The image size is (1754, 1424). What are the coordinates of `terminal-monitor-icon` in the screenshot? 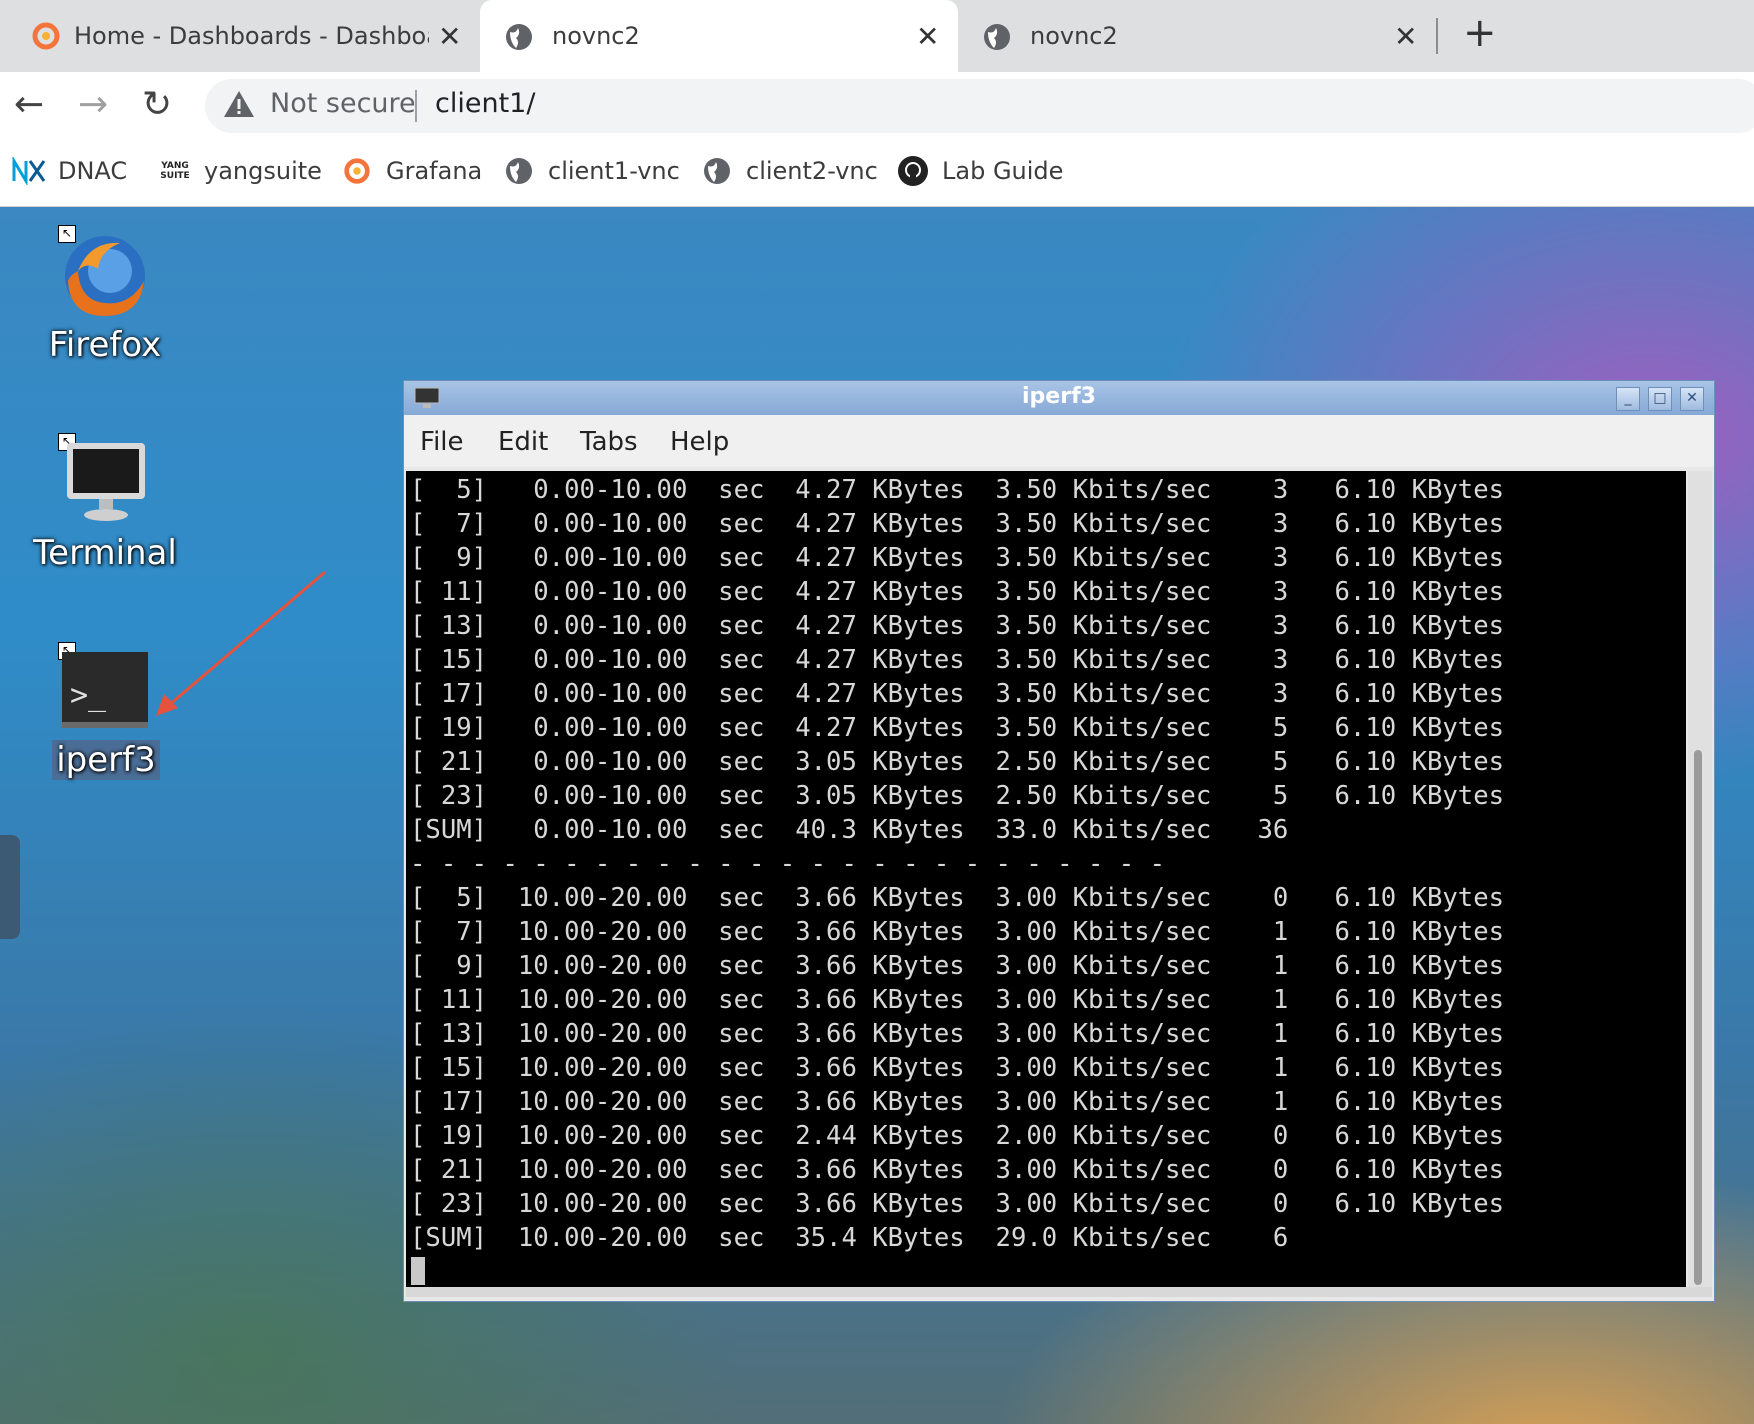 It's located at (106, 484).